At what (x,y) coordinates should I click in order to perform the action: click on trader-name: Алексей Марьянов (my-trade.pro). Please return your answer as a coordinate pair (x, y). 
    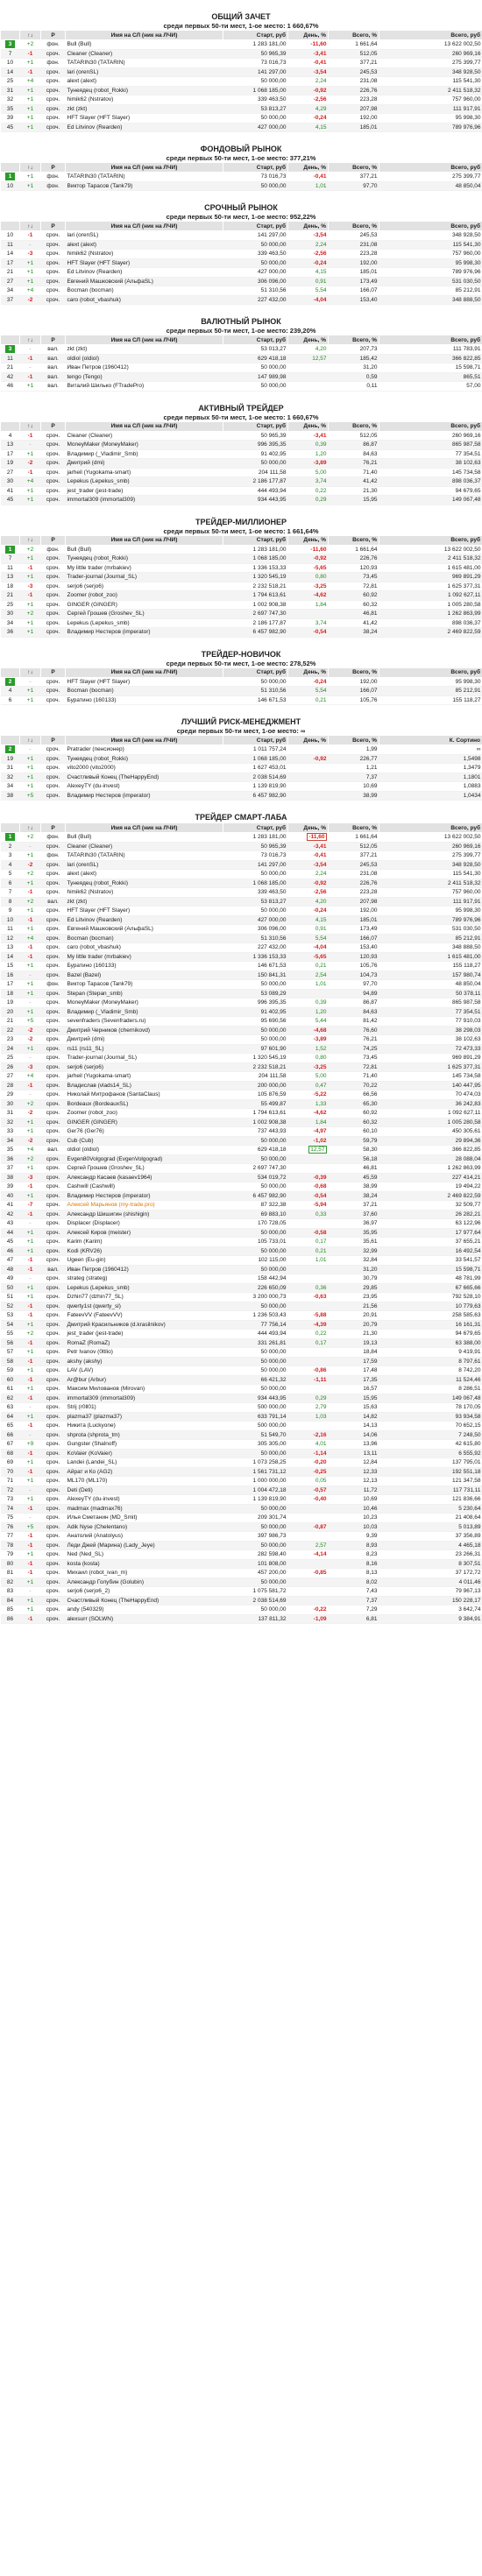
    Looking at the image, I should click on (144, 1205).